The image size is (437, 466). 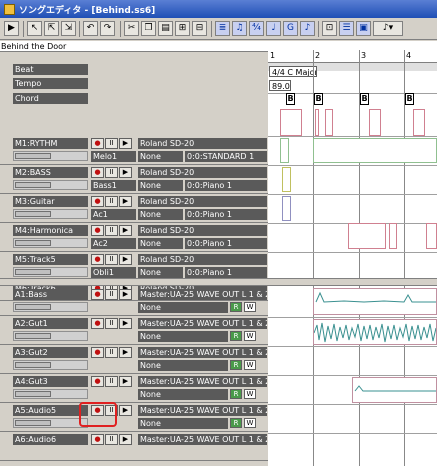 What do you see at coordinates (293, 71) in the screenshot?
I see `time-signature-marker: 4/4 C Major` at bounding box center [293, 71].